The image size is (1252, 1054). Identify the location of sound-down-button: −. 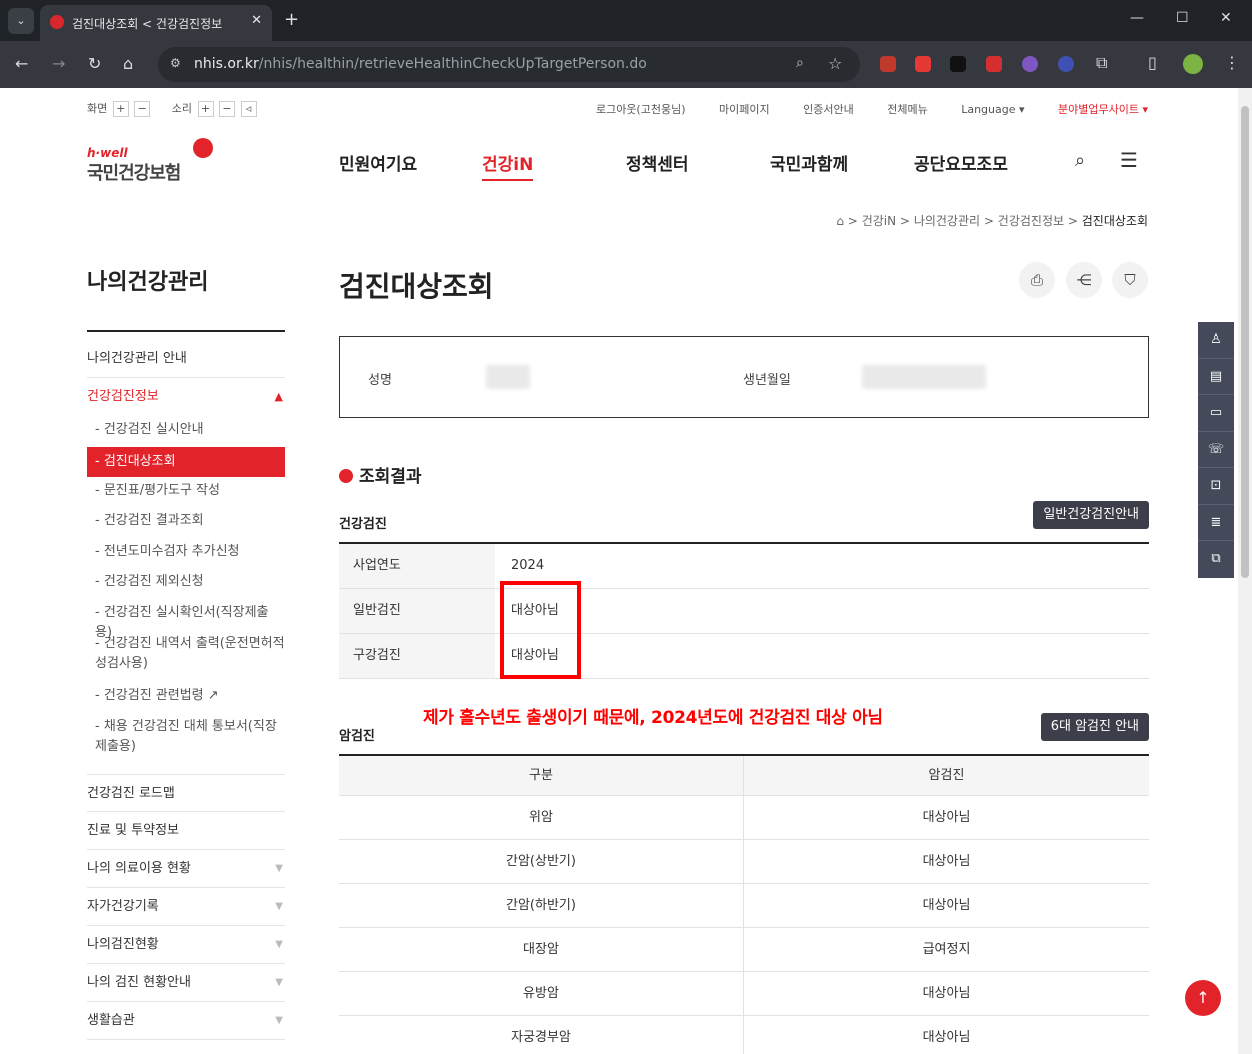
(227, 109).